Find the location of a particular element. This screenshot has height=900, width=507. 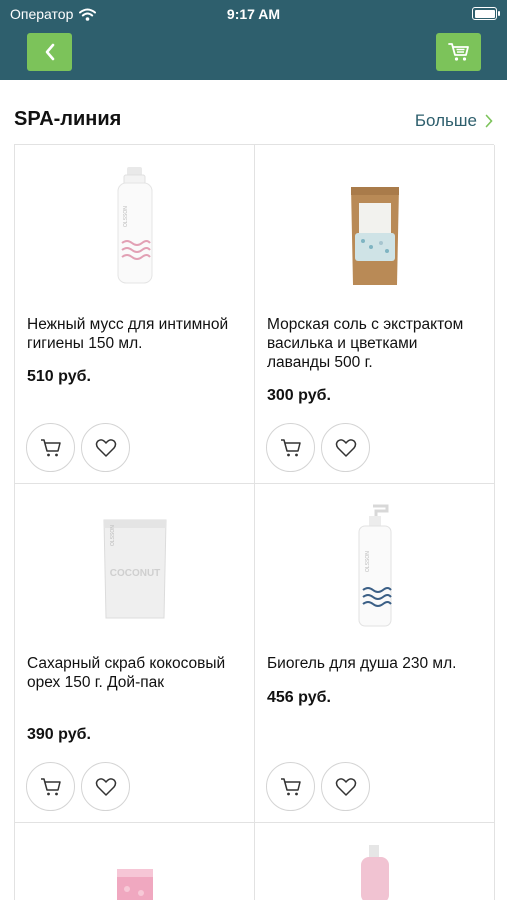

scrub-pouch-image: COCONUT OLSSON is located at coordinates (134, 569).